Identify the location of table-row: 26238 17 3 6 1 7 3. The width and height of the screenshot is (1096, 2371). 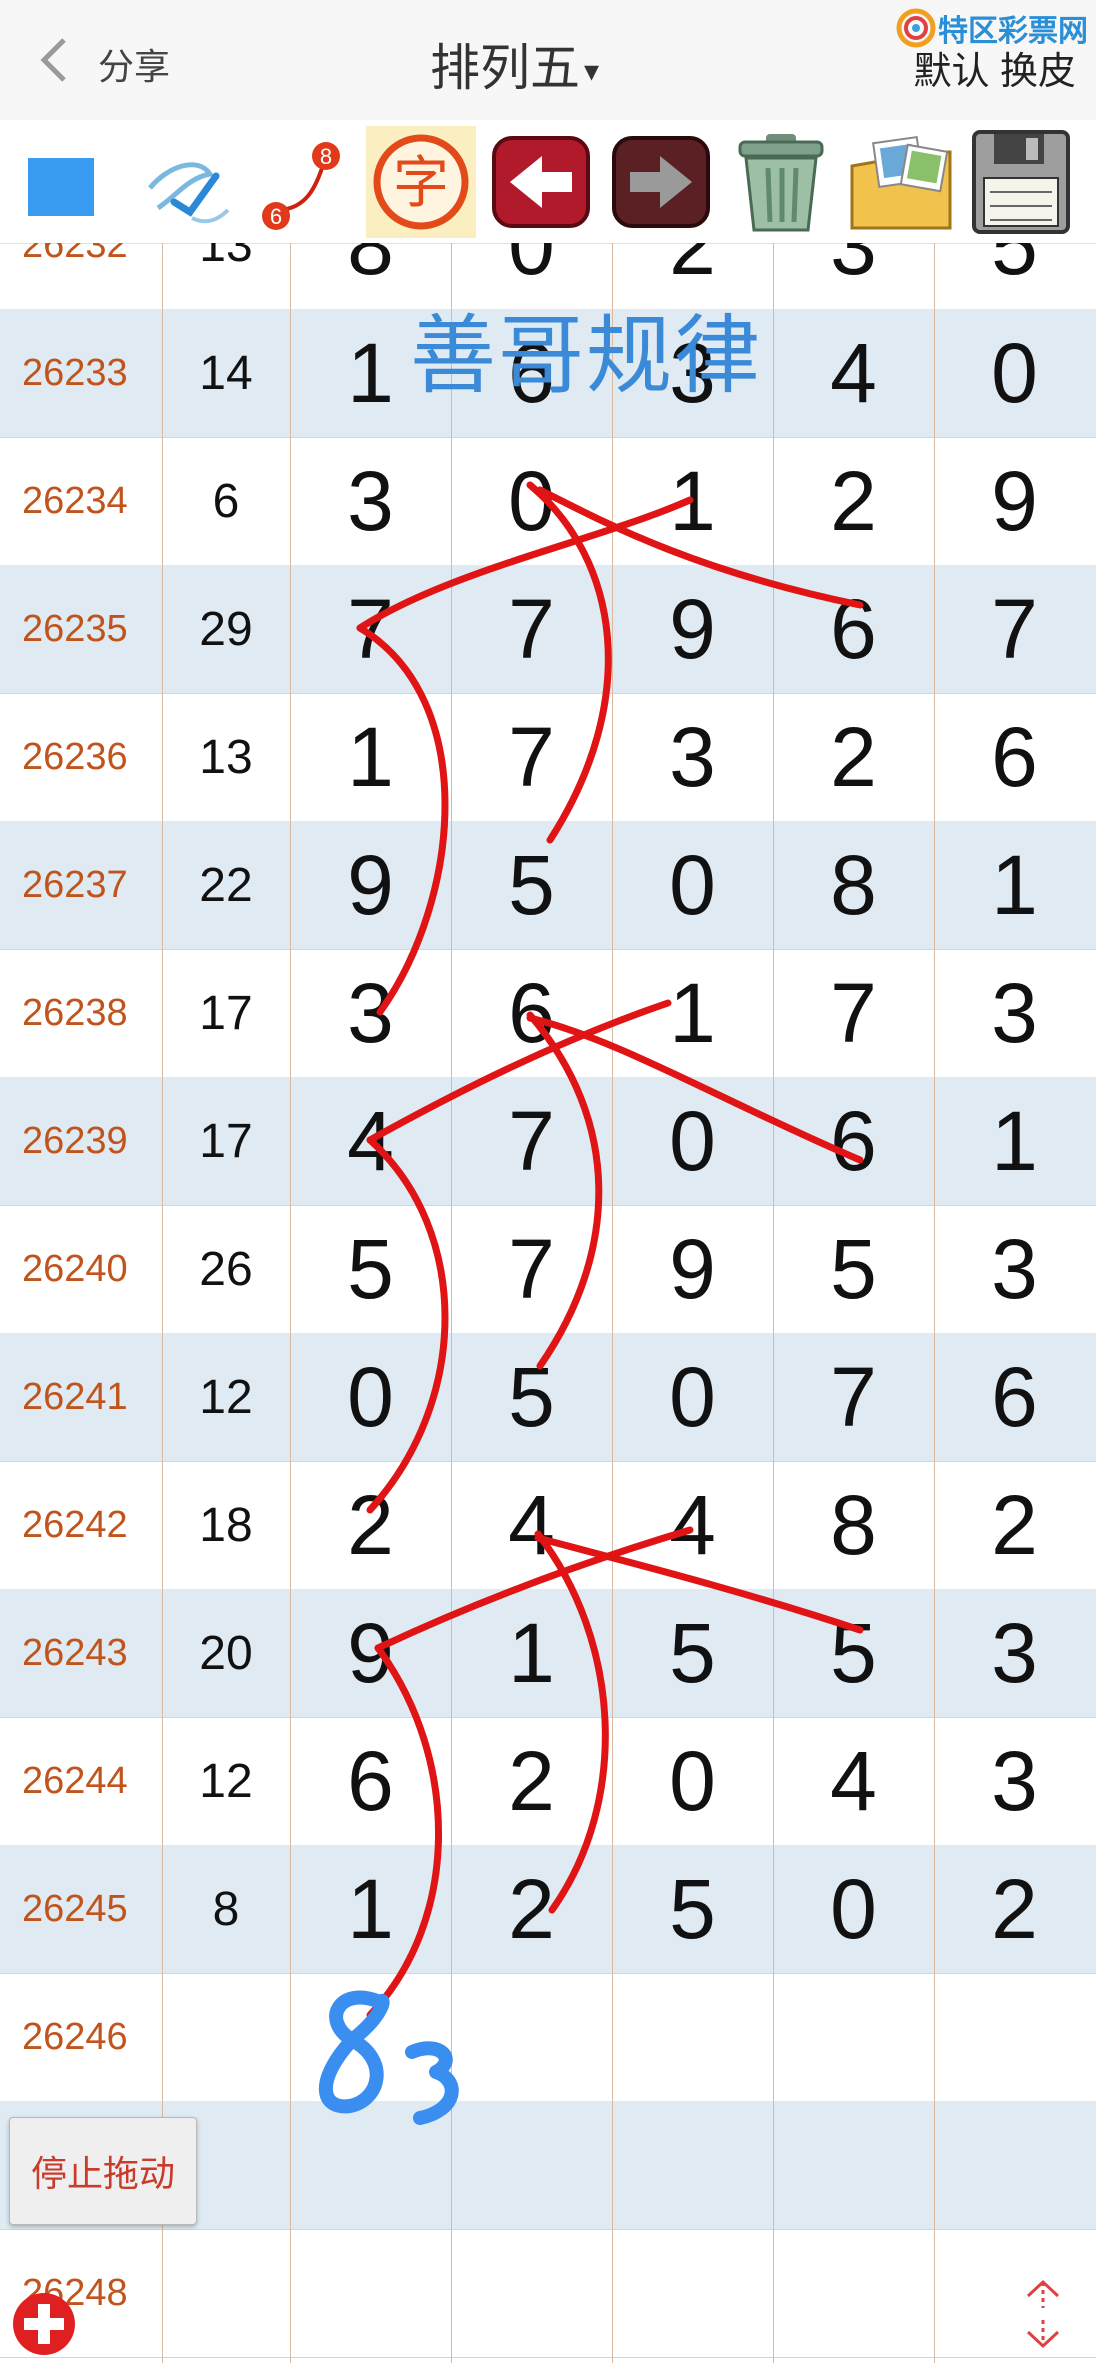
(548, 1013).